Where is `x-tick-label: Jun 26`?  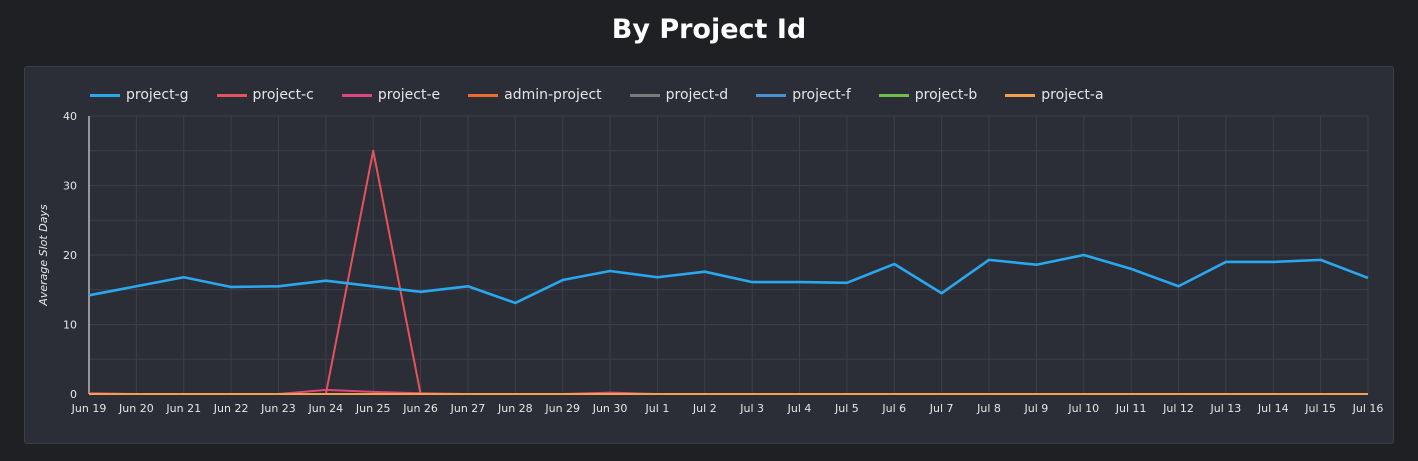 x-tick-label: Jun 26 is located at coordinates (420, 408).